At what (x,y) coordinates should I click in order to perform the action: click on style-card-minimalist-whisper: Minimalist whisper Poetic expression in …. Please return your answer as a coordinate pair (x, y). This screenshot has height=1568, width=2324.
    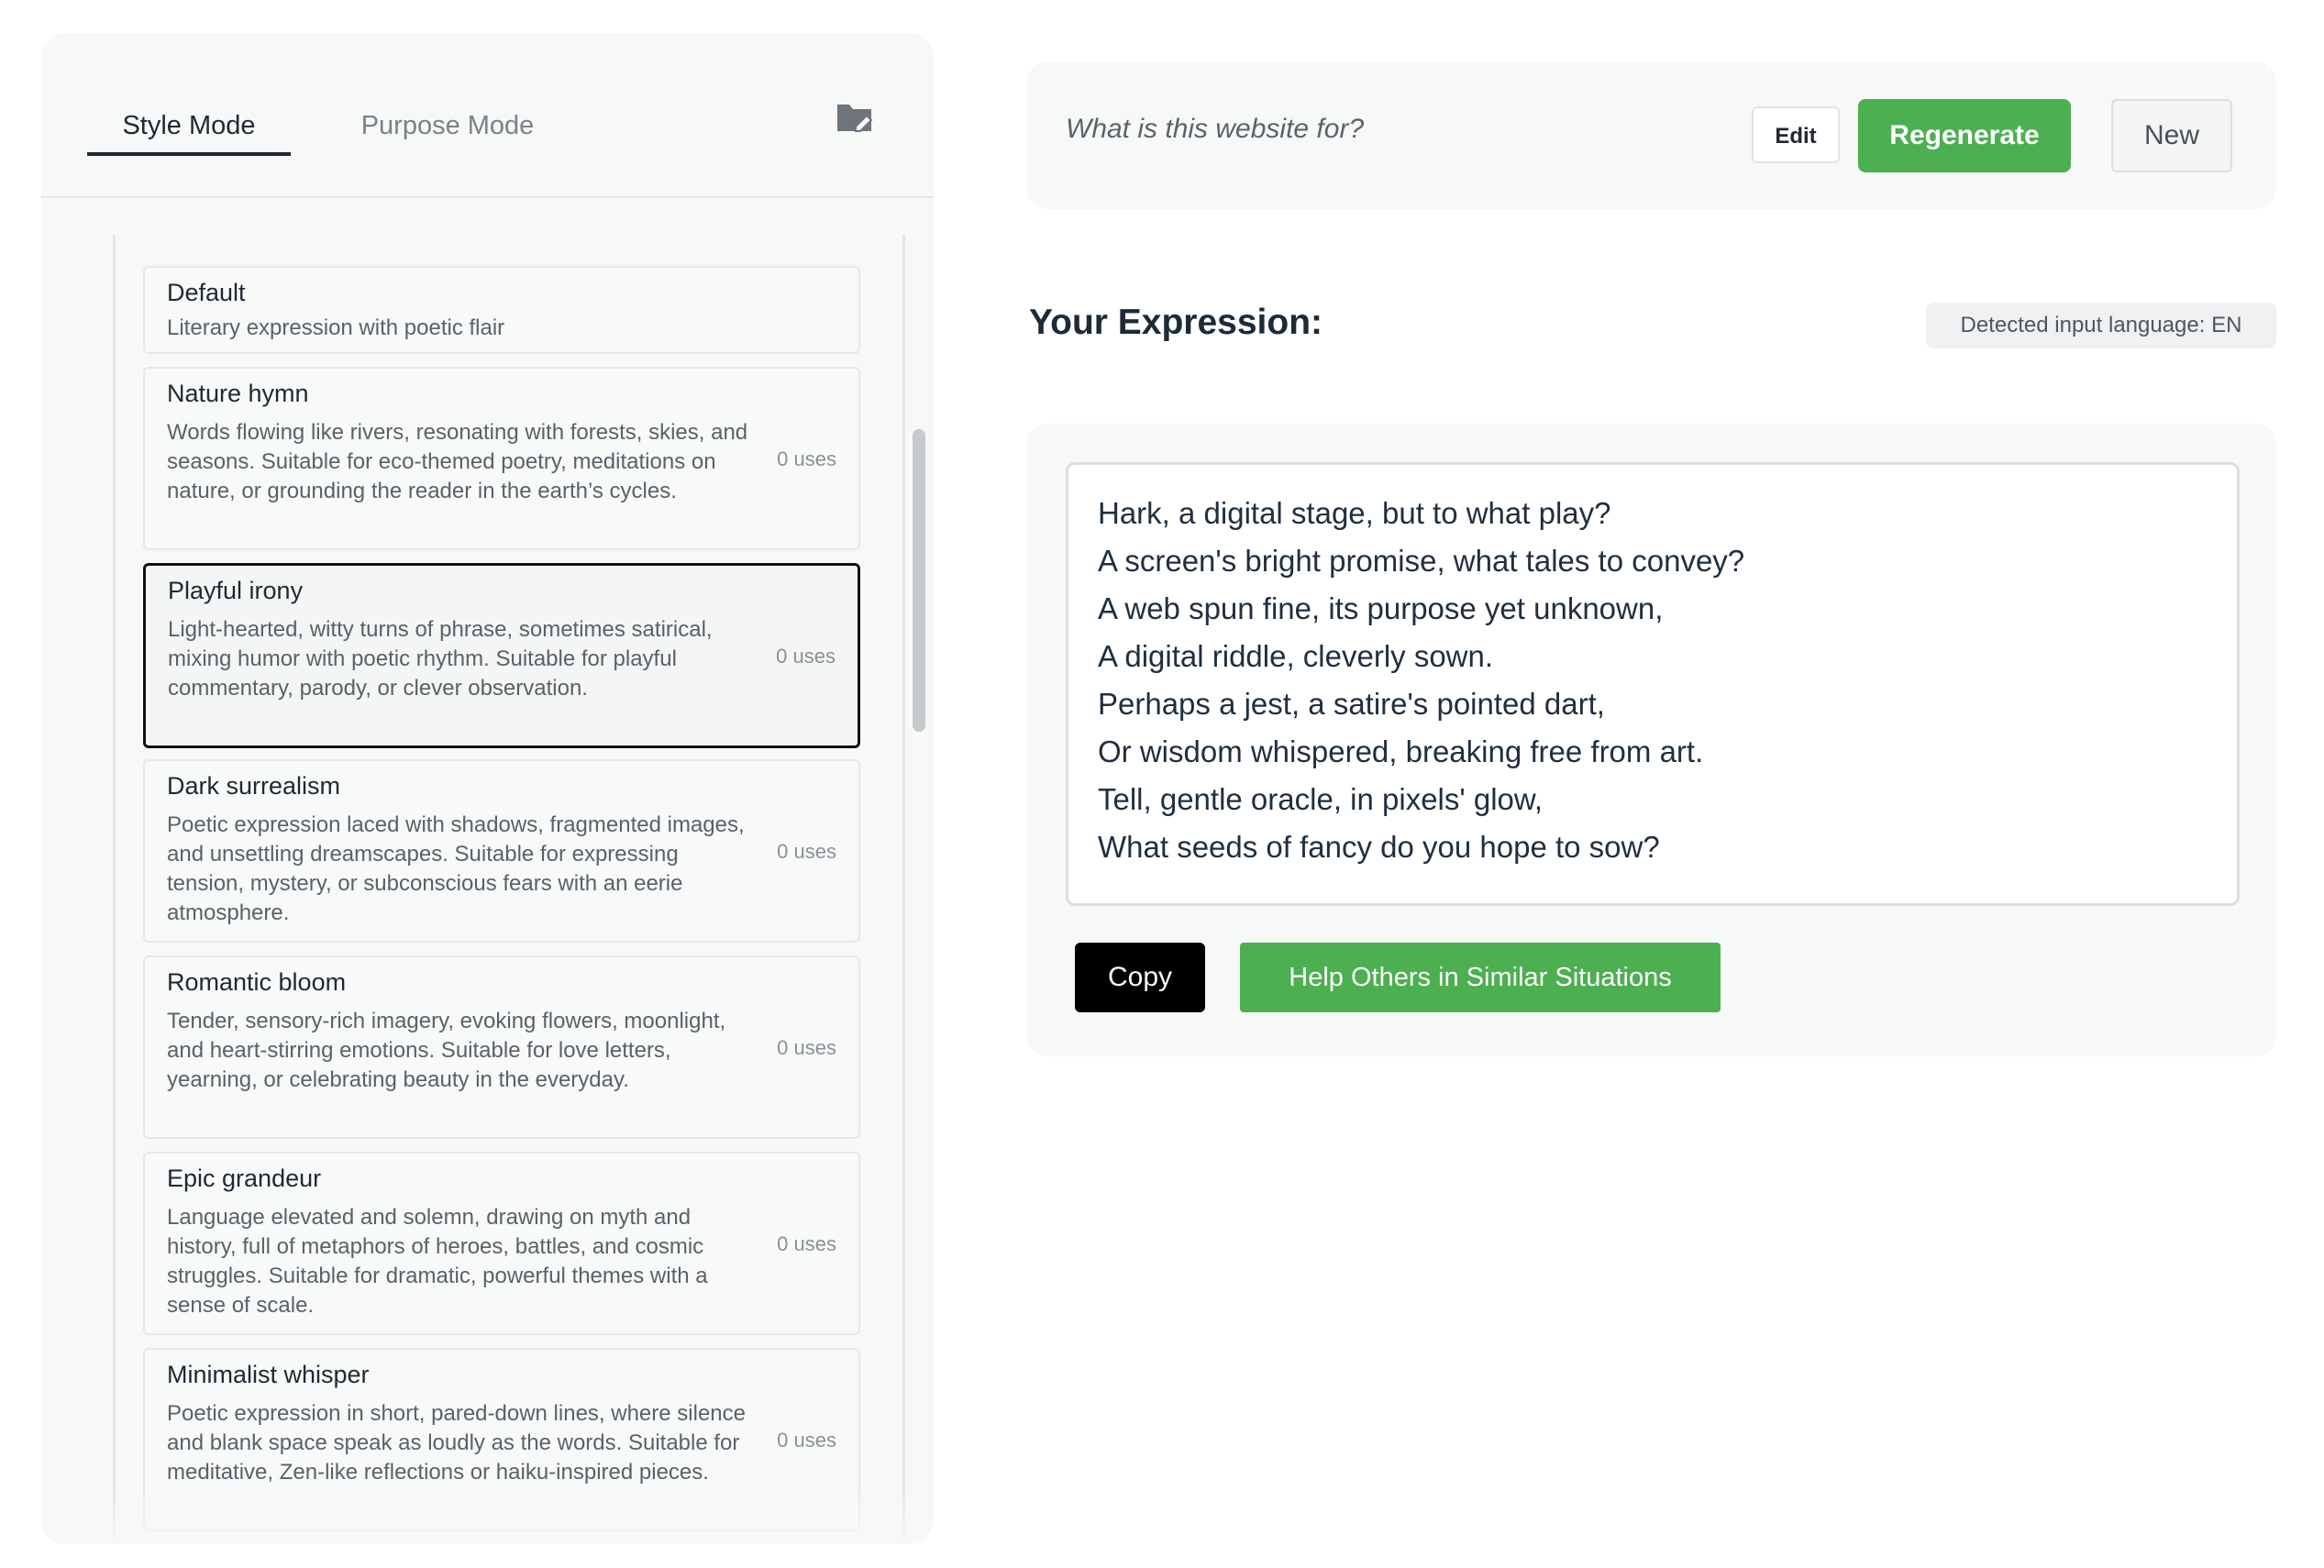
    Looking at the image, I should click on (501, 1439).